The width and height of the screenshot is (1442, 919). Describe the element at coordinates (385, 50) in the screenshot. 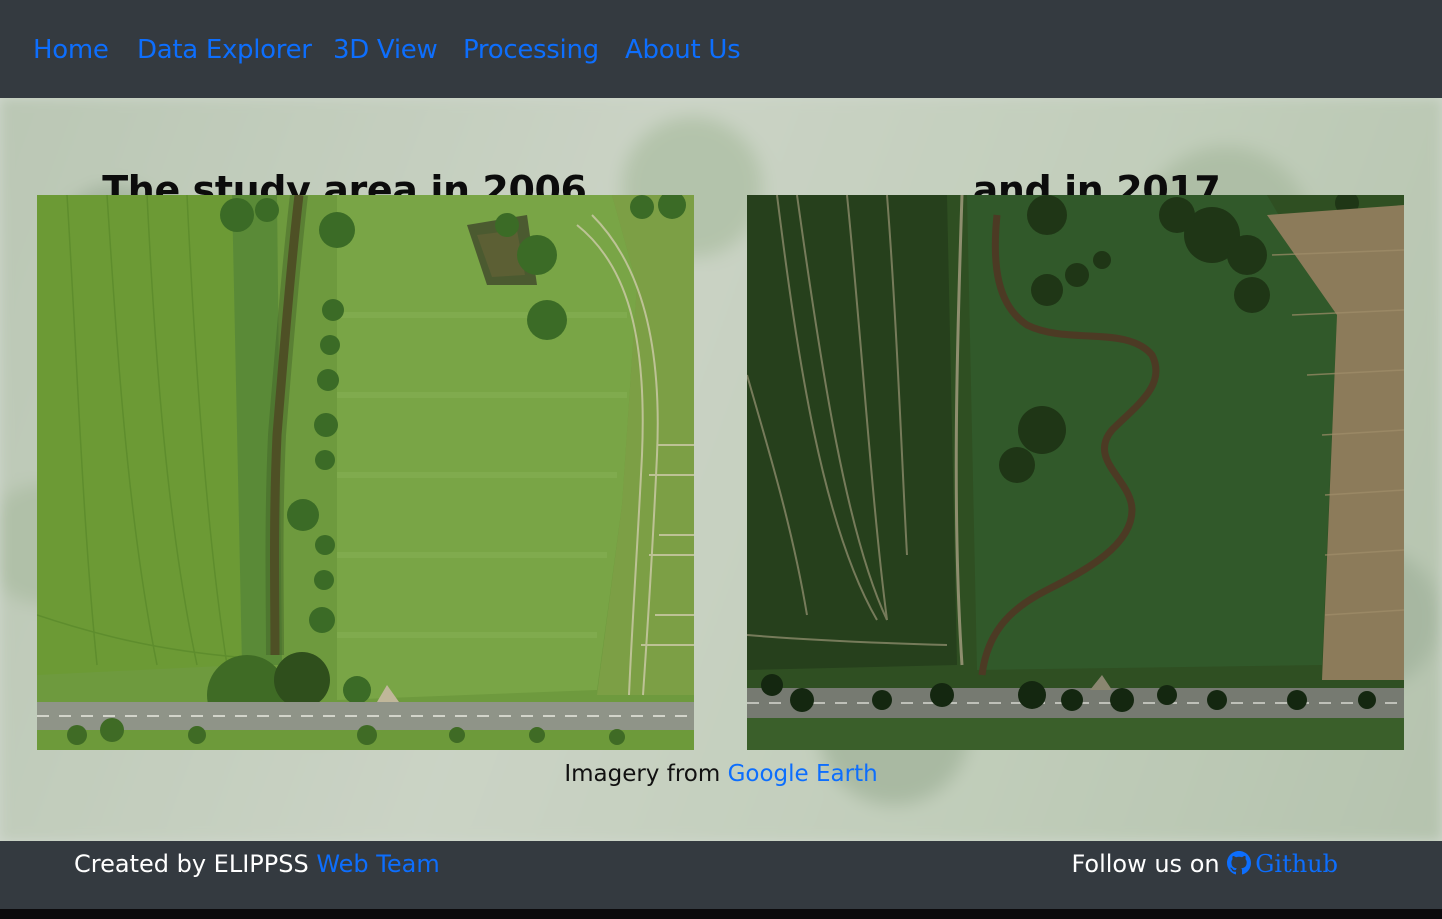

I see `nav-3d-view-link: 3D View` at that location.